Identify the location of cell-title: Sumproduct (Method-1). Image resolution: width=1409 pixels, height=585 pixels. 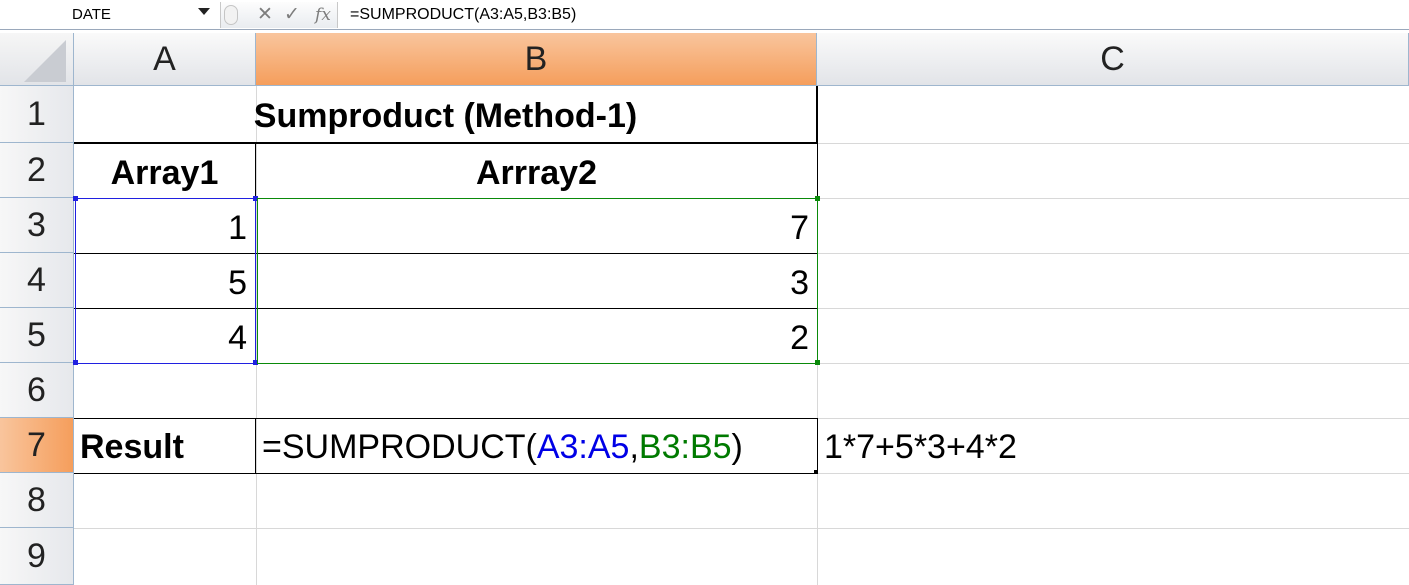
(445, 114).